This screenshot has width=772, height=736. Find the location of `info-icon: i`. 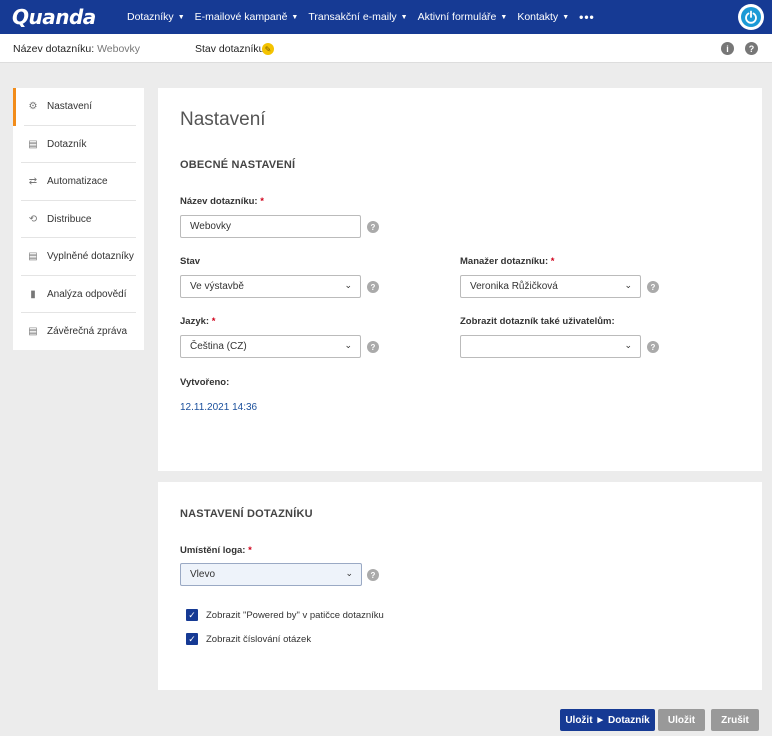

info-icon: i is located at coordinates (727, 48).